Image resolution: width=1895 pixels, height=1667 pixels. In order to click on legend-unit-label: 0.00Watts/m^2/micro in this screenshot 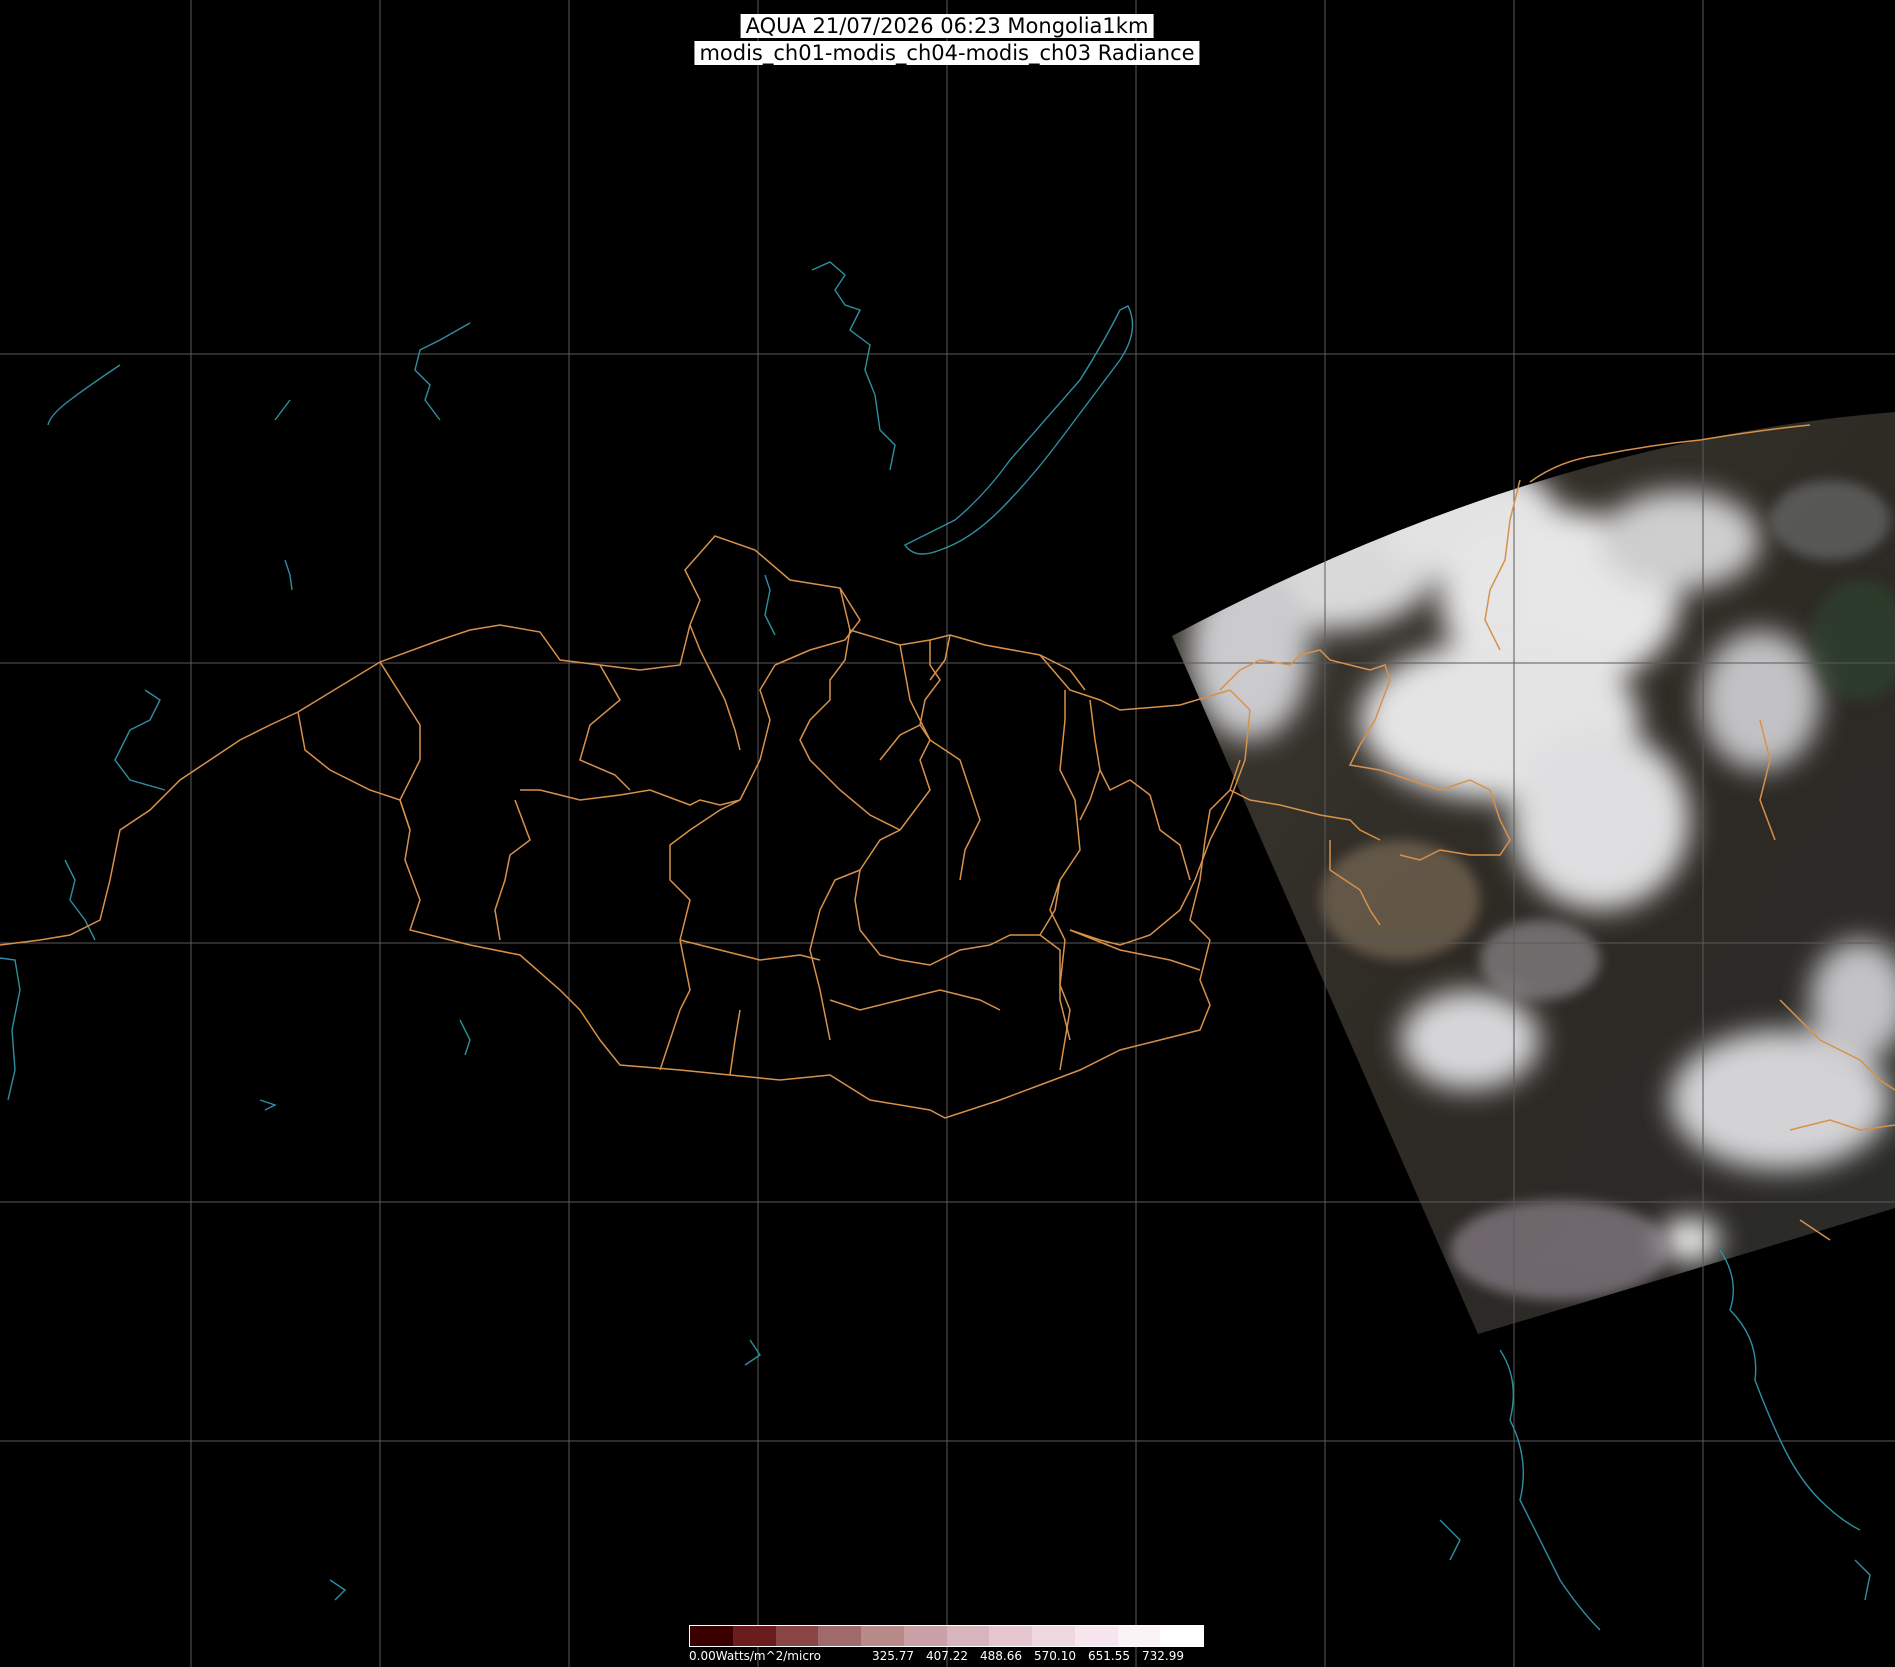, I will do `click(755, 1656)`.